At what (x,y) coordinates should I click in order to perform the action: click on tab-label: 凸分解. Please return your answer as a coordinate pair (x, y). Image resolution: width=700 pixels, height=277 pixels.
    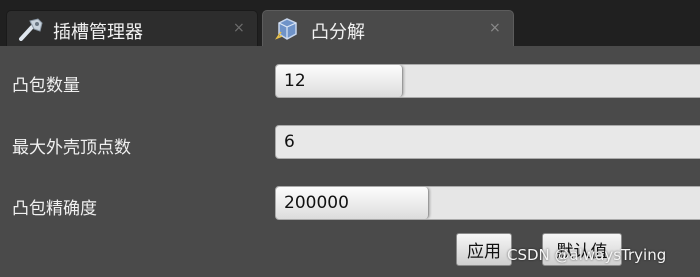
    Looking at the image, I should click on (338, 32).